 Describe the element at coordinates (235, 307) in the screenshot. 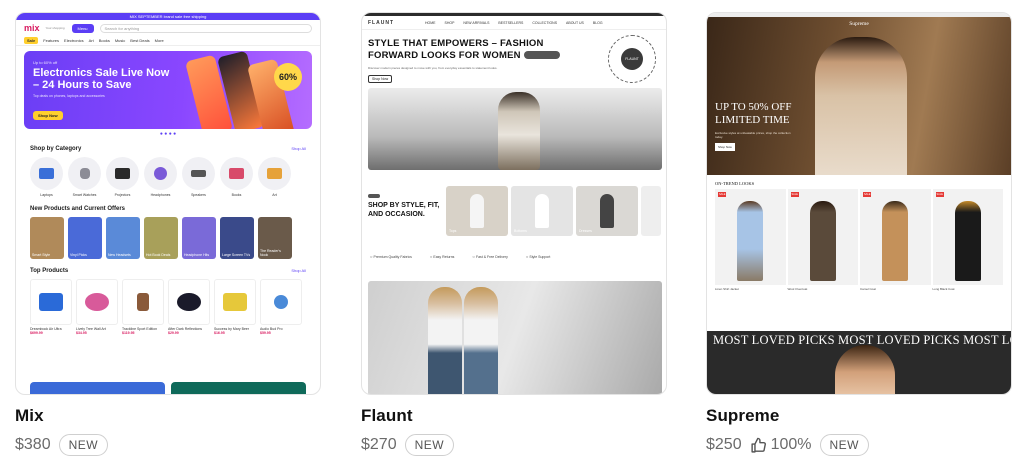

I see `mix-product-card: Success by Mary Beer $16.95` at that location.